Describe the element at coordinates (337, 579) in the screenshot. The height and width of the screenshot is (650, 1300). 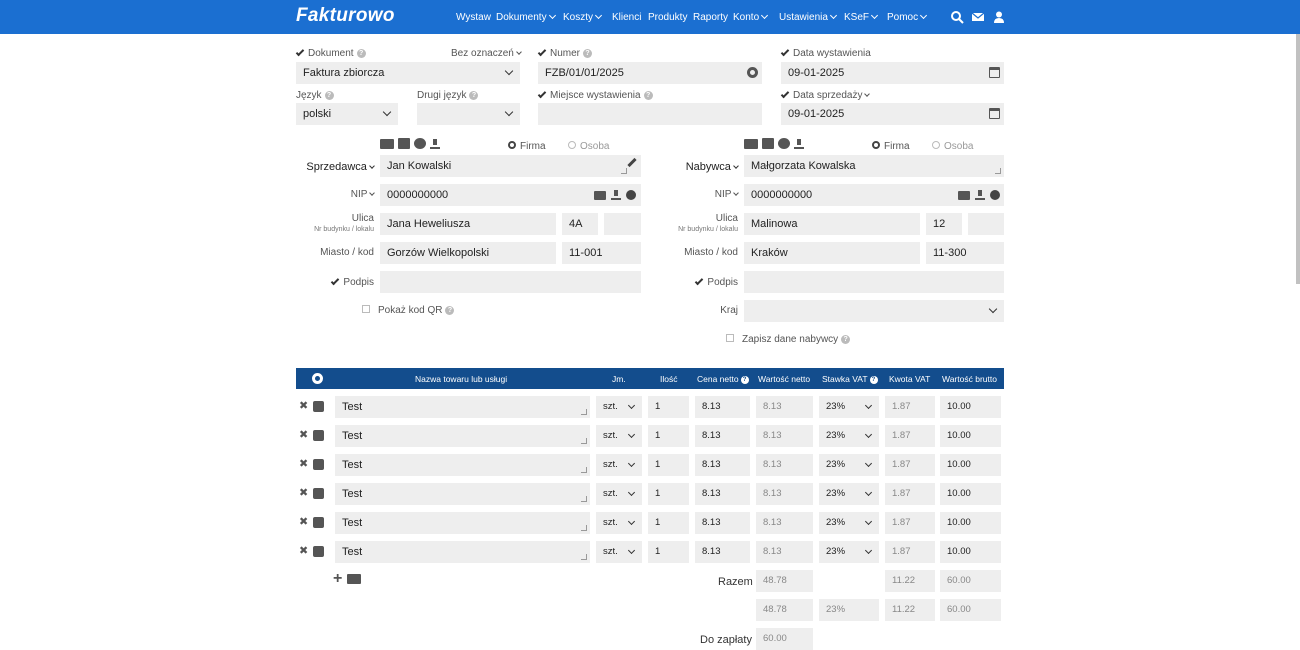
I see `plus-icon: +` at that location.